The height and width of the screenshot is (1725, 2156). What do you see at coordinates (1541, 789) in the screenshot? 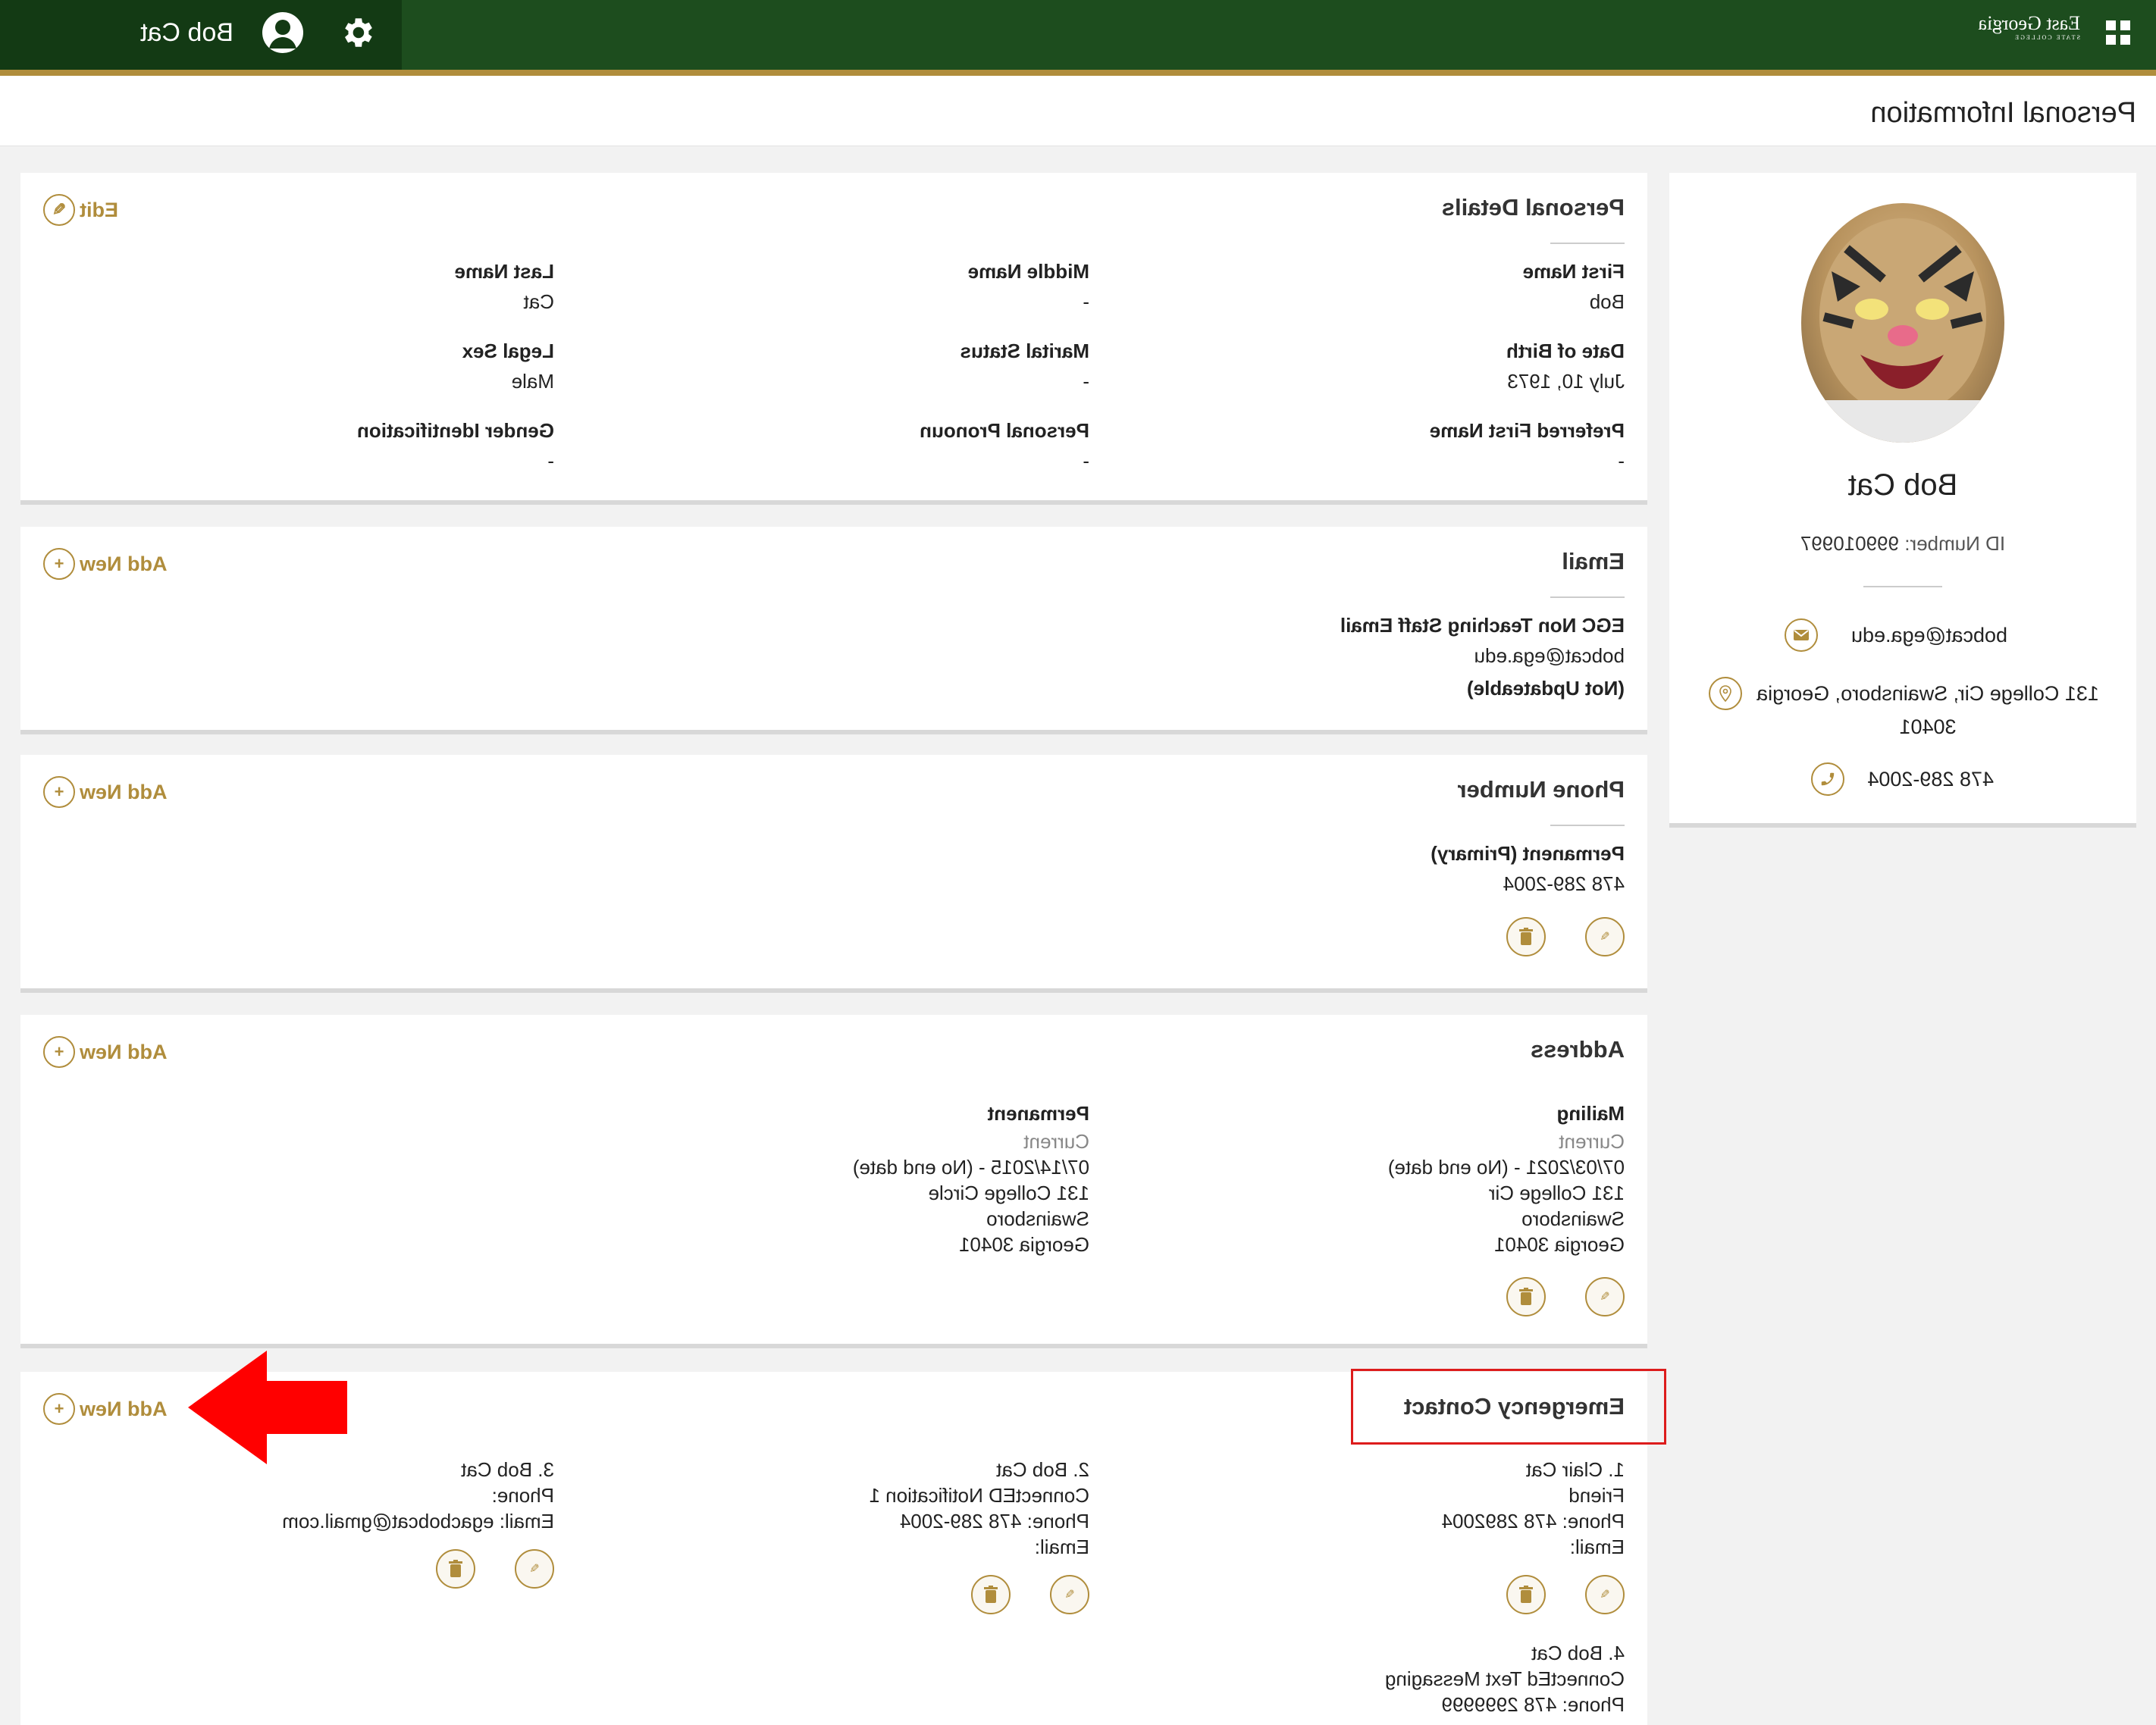
I see `section-title: Phone Number` at bounding box center [1541, 789].